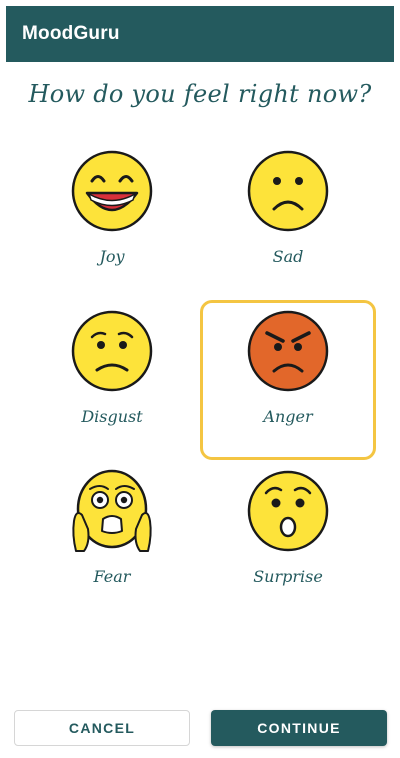 The image size is (400, 758). Describe the element at coordinates (112, 416) in the screenshot. I see `mood-label-disgust: Disgust` at that location.